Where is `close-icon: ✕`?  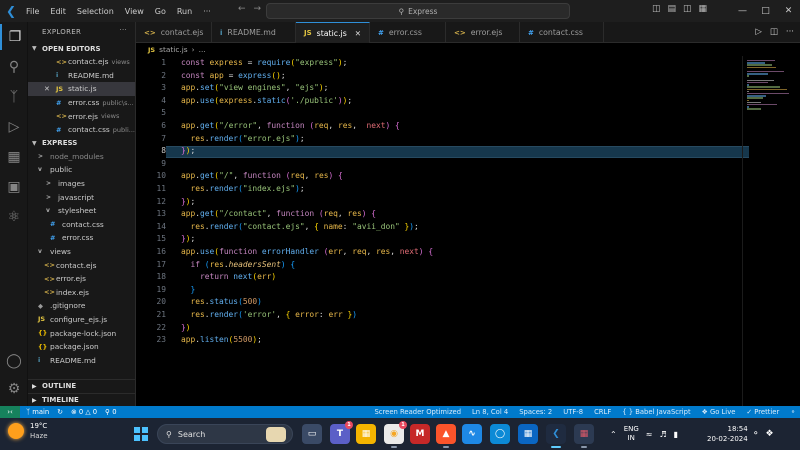
close-icon: ✕ is located at coordinates (788, 11).